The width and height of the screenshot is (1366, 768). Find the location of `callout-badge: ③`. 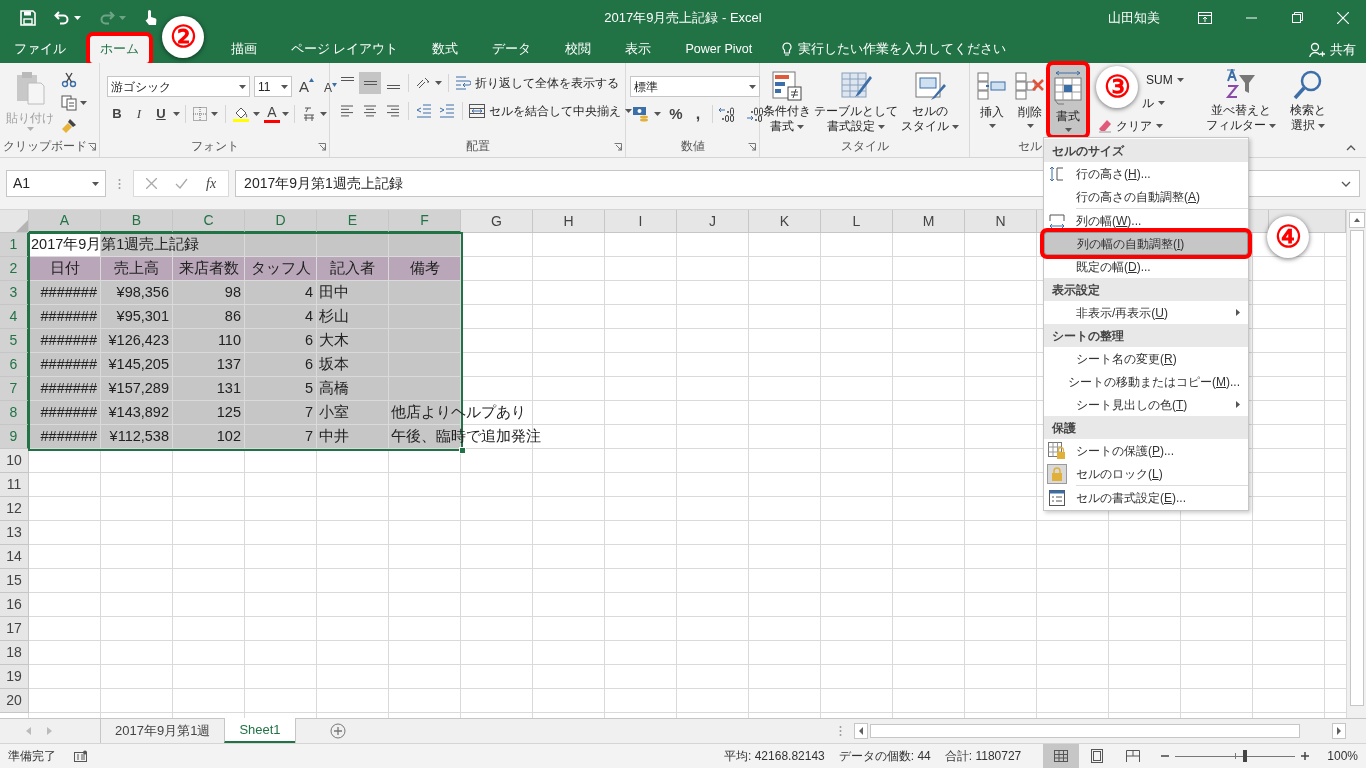

callout-badge: ③ is located at coordinates (1117, 87).